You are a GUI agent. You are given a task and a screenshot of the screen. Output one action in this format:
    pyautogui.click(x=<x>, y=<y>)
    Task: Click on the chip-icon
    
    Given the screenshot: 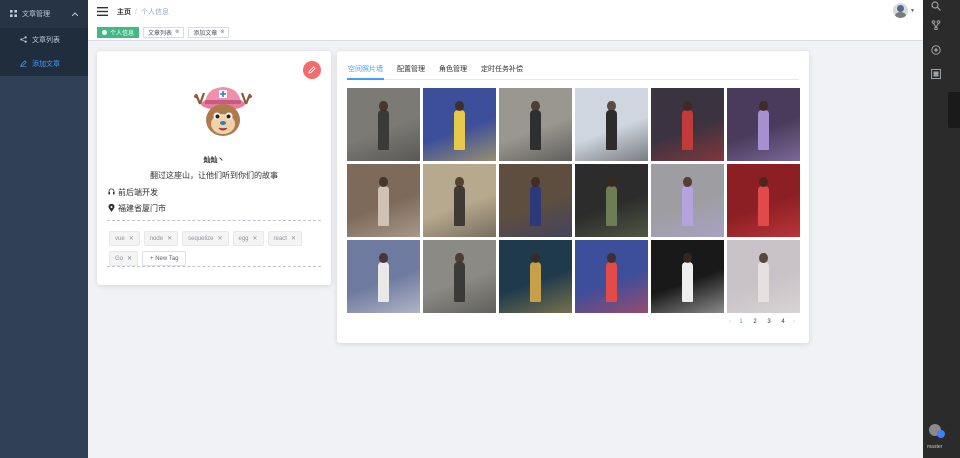 What is the action you would take?
    pyautogui.click(x=936, y=50)
    